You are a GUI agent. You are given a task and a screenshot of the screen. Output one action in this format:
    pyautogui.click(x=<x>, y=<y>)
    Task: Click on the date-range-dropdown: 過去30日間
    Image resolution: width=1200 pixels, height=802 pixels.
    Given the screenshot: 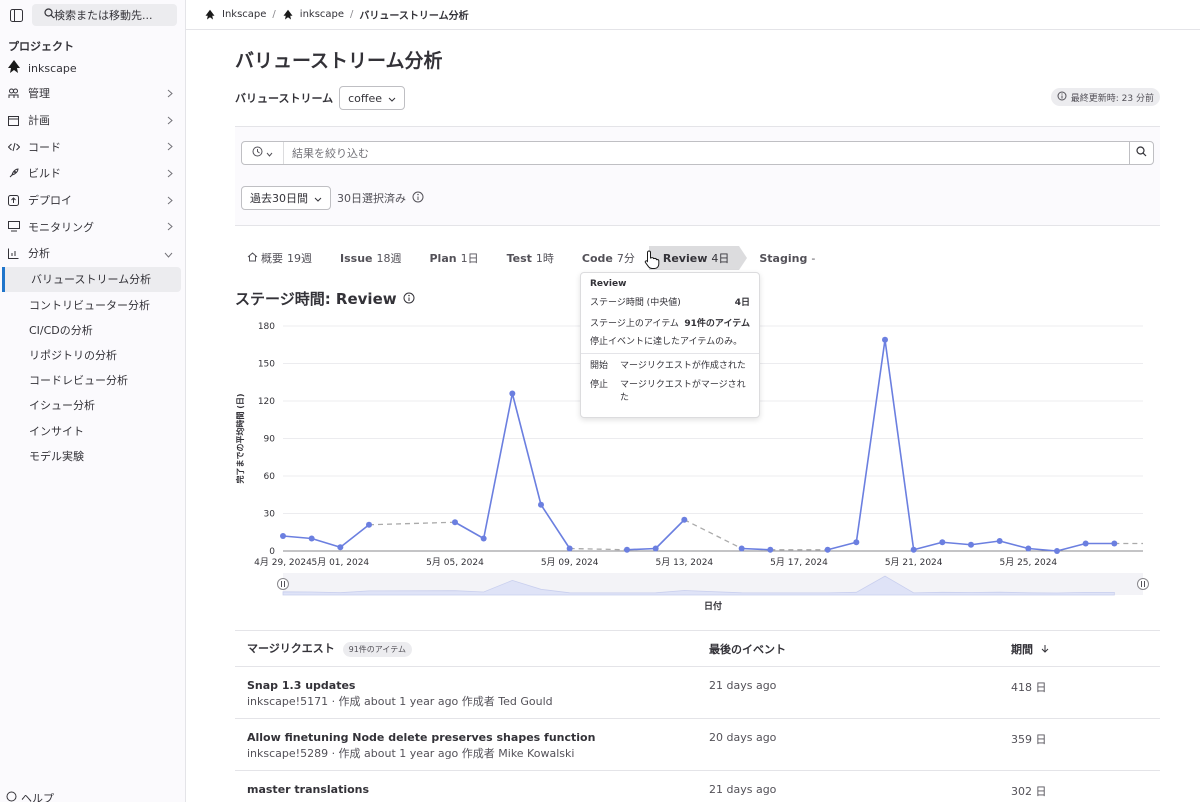 What is the action you would take?
    pyautogui.click(x=286, y=198)
    